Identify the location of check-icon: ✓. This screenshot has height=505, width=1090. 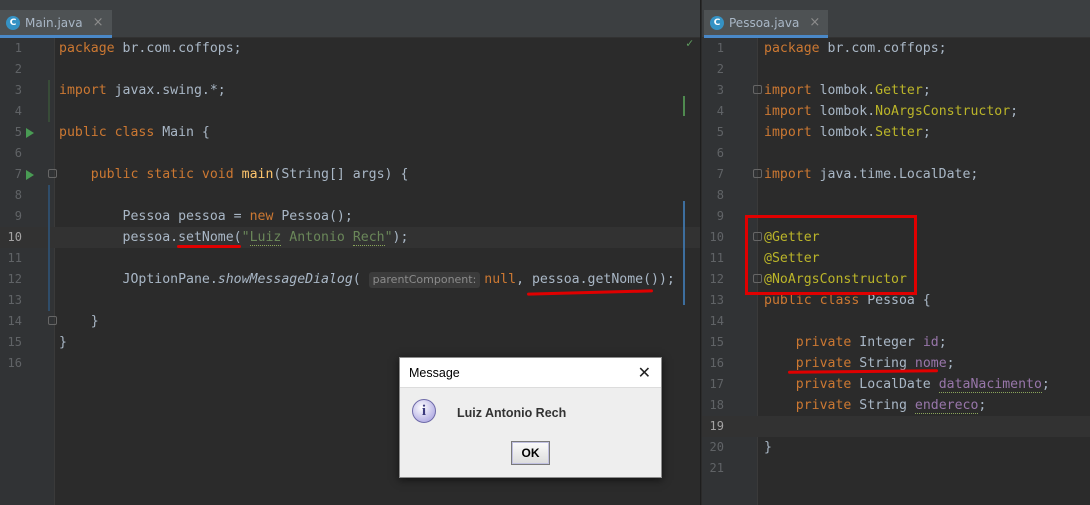
(690, 43).